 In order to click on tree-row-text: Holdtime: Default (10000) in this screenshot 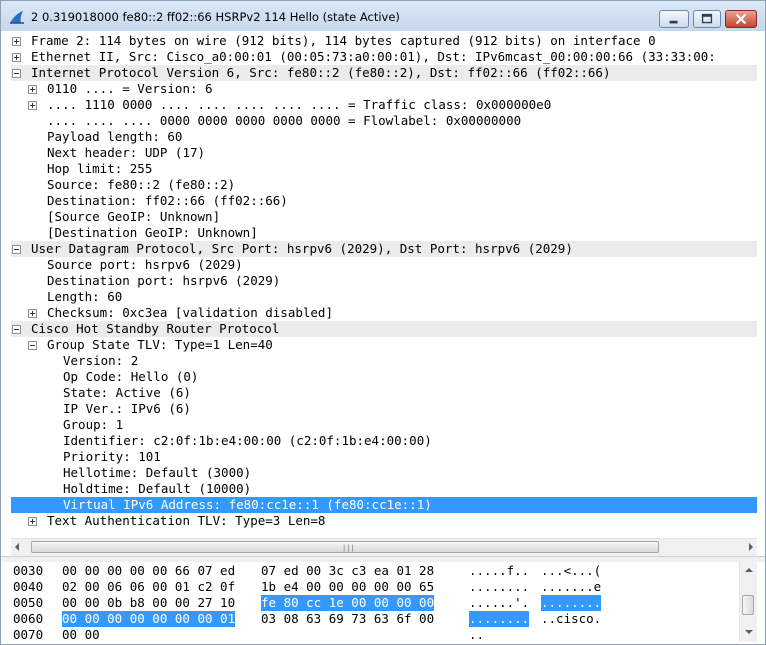, I will do `click(157, 488)`.